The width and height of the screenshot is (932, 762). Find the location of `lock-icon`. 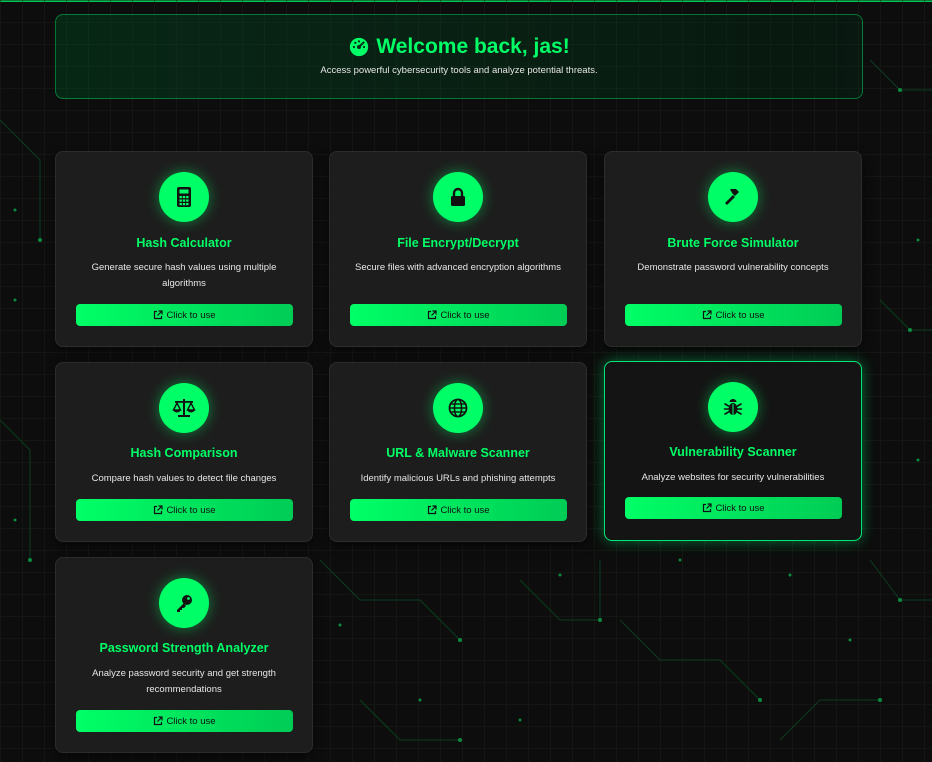

lock-icon is located at coordinates (458, 196).